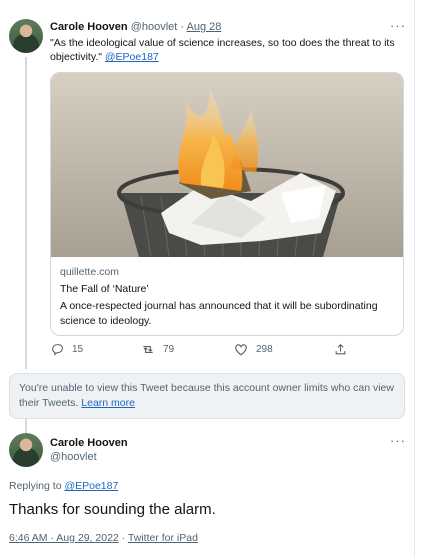 The image size is (421, 558). What do you see at coordinates (132, 57) in the screenshot?
I see `mention-link: @EPoe187` at bounding box center [132, 57].